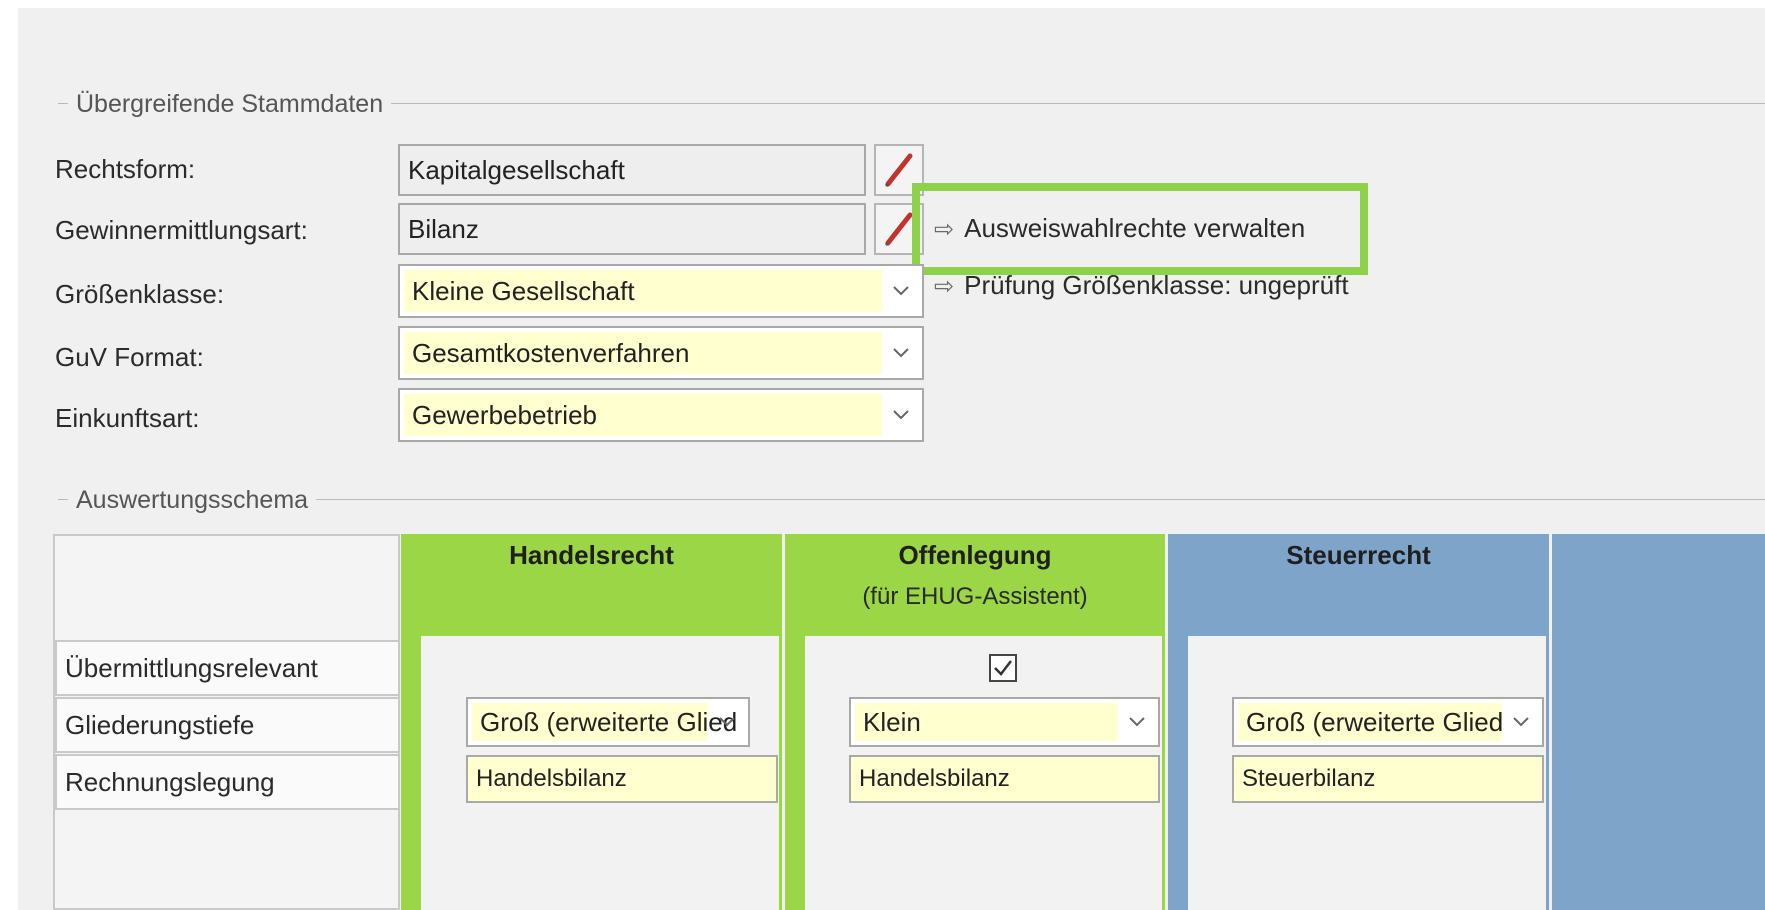 The image size is (1765, 910). I want to click on steuerrecht-gliederung-value: Groß (erweiterte Glied, so click(1370, 722).